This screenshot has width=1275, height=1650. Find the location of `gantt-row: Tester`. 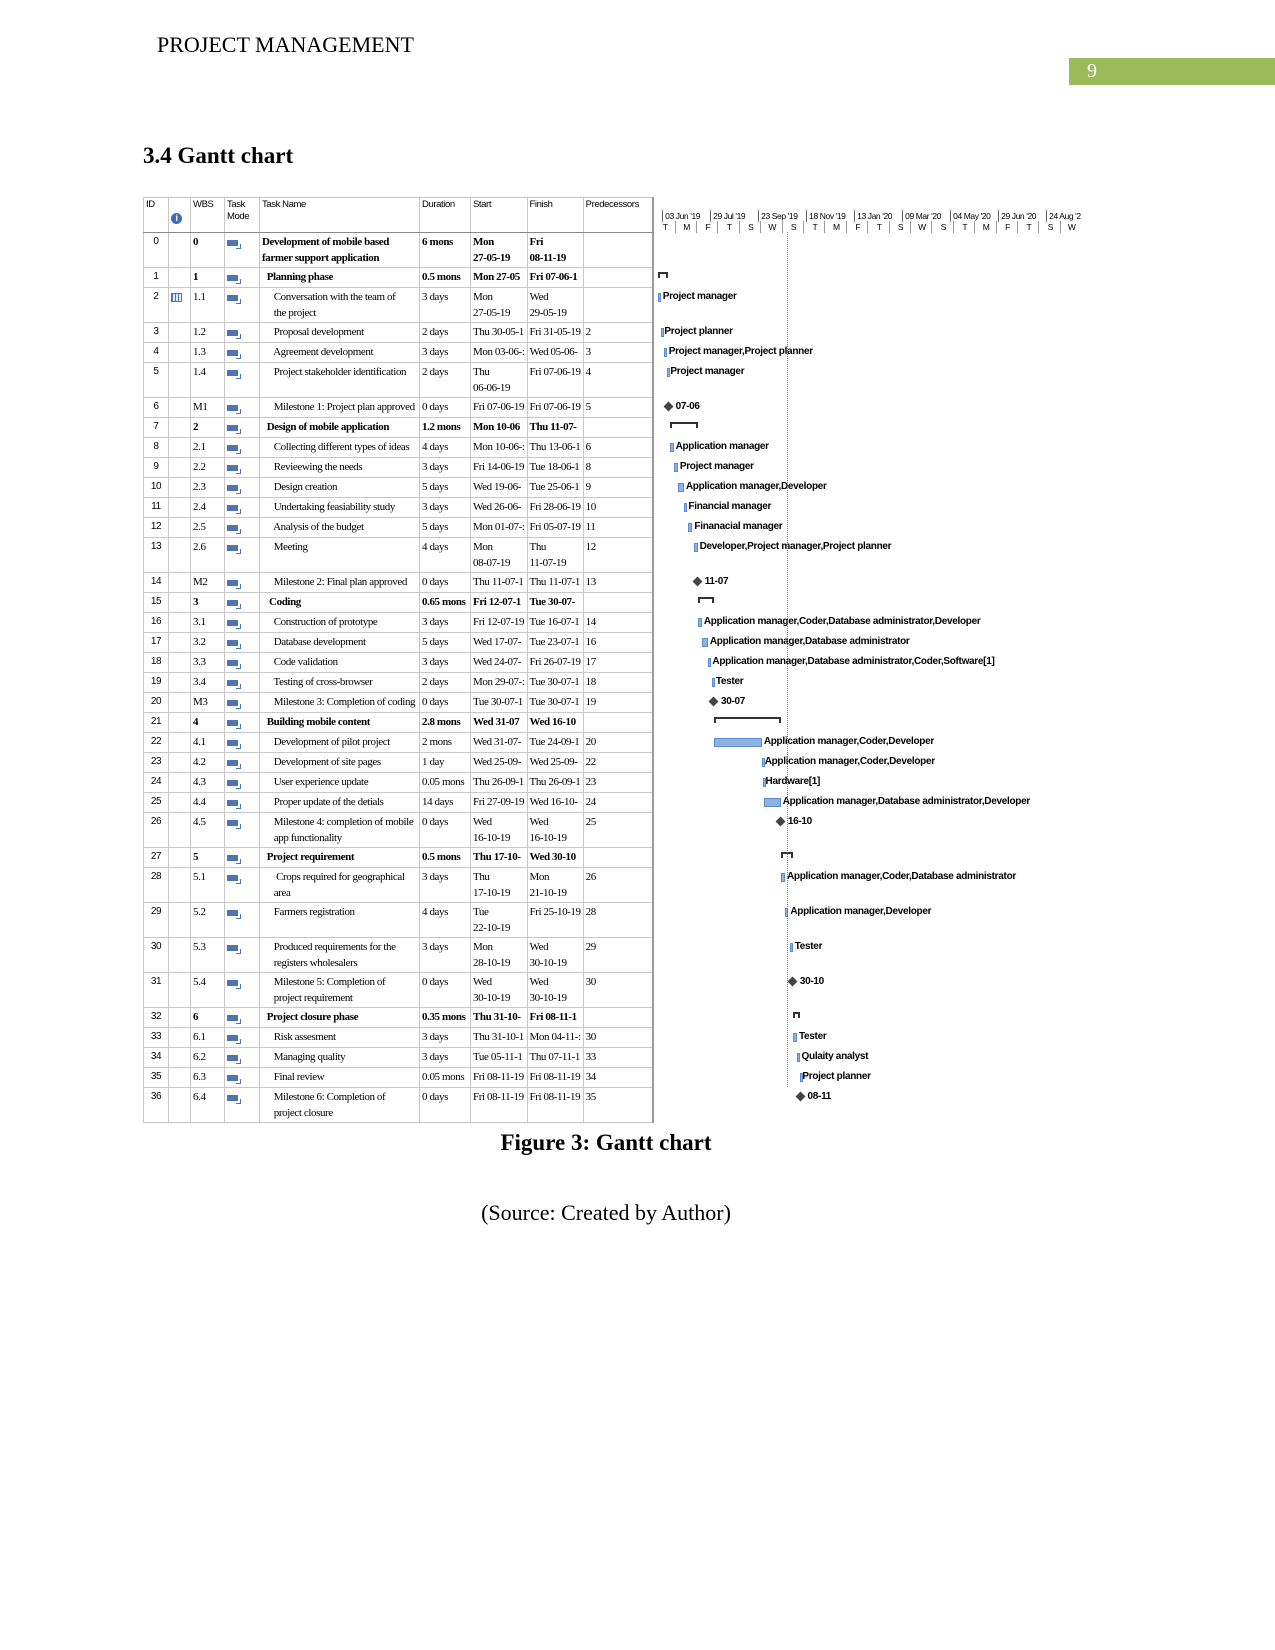

gantt-row: Tester is located at coordinates (867, 1037).